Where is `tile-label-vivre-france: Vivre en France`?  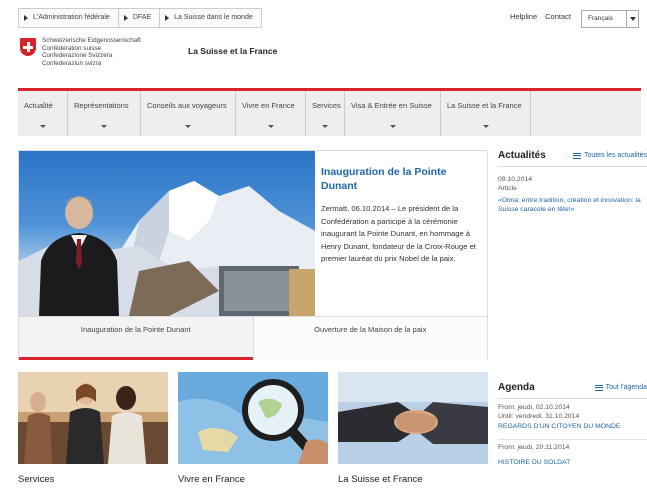
tile-label-vivre-france: Vivre en France is located at coordinates (211, 479).